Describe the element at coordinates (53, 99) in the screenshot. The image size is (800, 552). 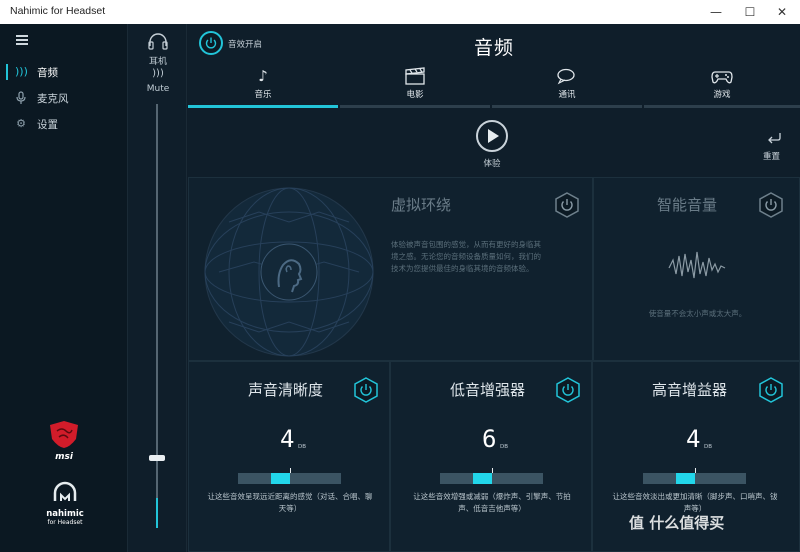
I see `sidebar-item-label: 麦克风` at that location.